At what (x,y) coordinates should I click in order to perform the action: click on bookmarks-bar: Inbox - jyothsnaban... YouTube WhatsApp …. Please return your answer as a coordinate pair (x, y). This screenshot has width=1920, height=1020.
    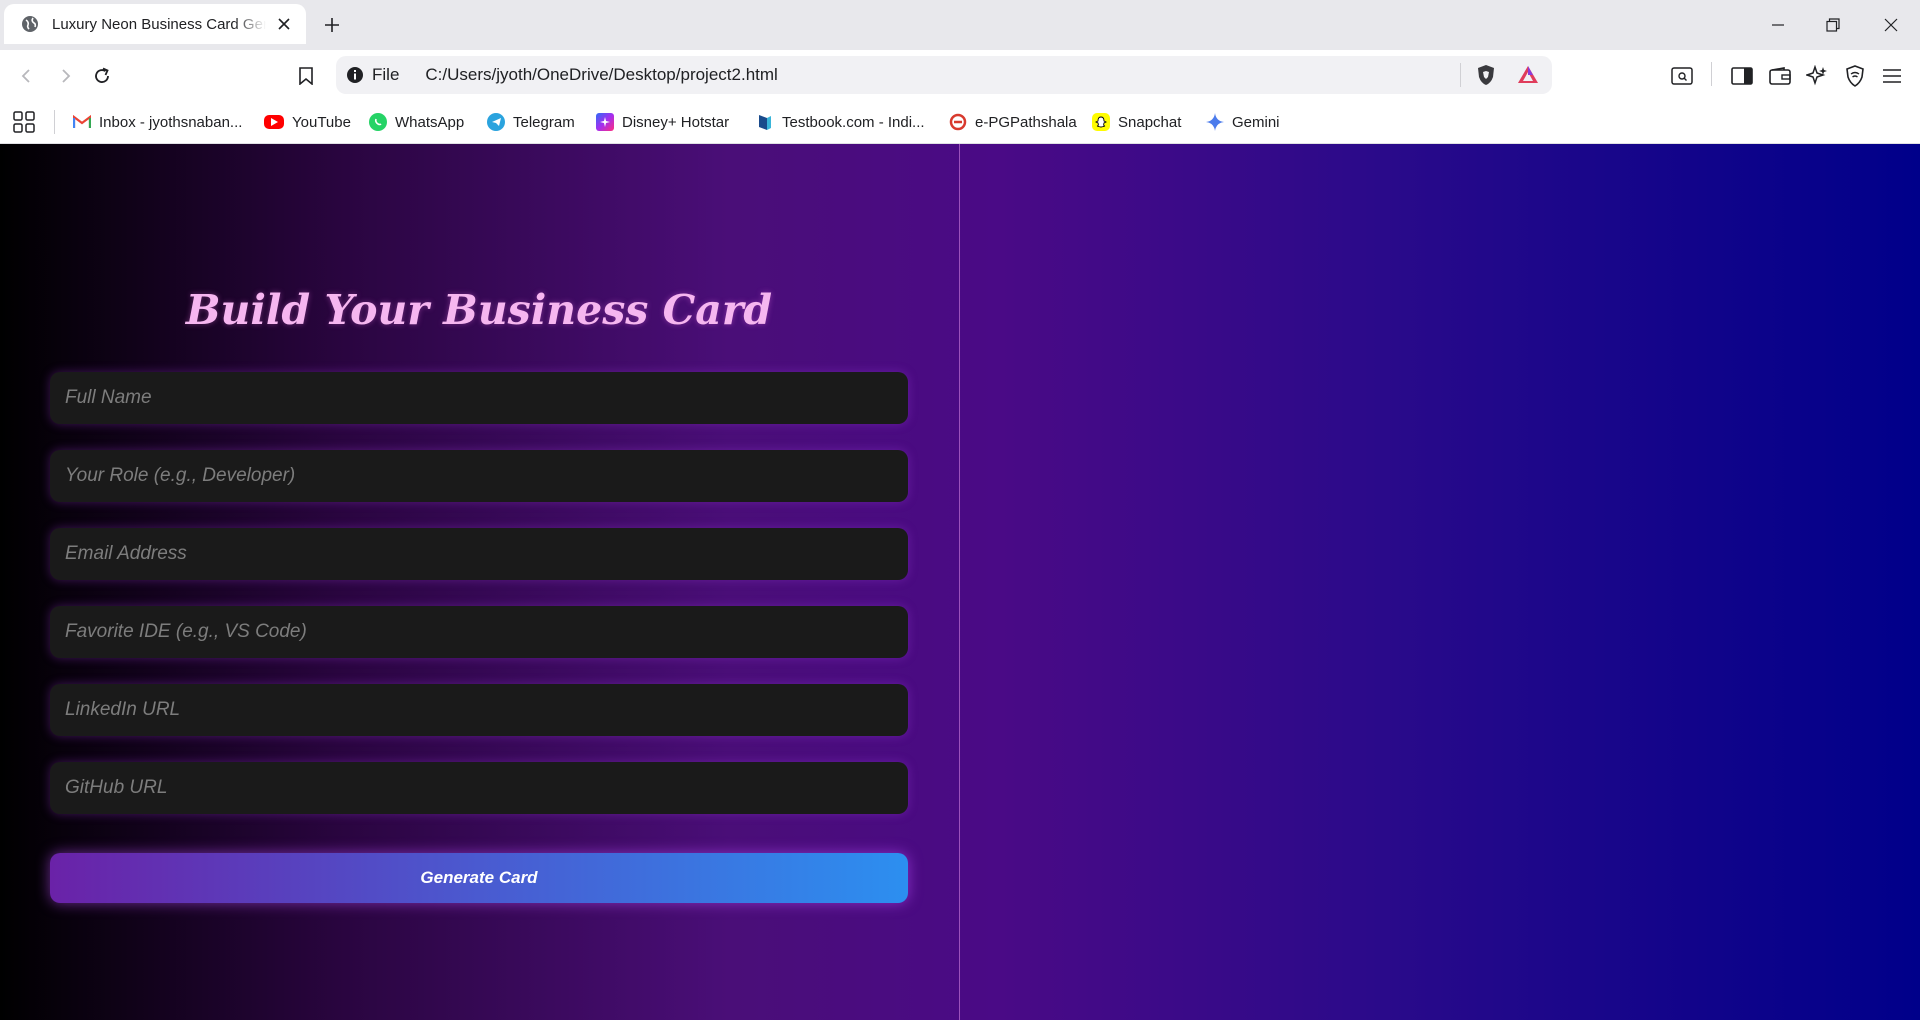
    Looking at the image, I should click on (960, 122).